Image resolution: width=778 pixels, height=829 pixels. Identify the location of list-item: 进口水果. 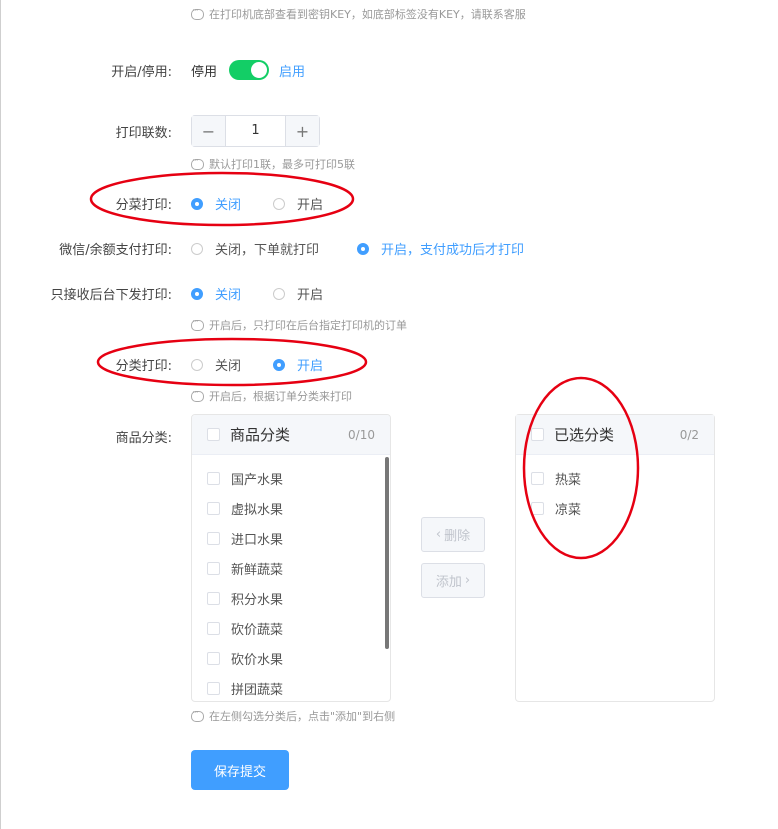
(245, 538).